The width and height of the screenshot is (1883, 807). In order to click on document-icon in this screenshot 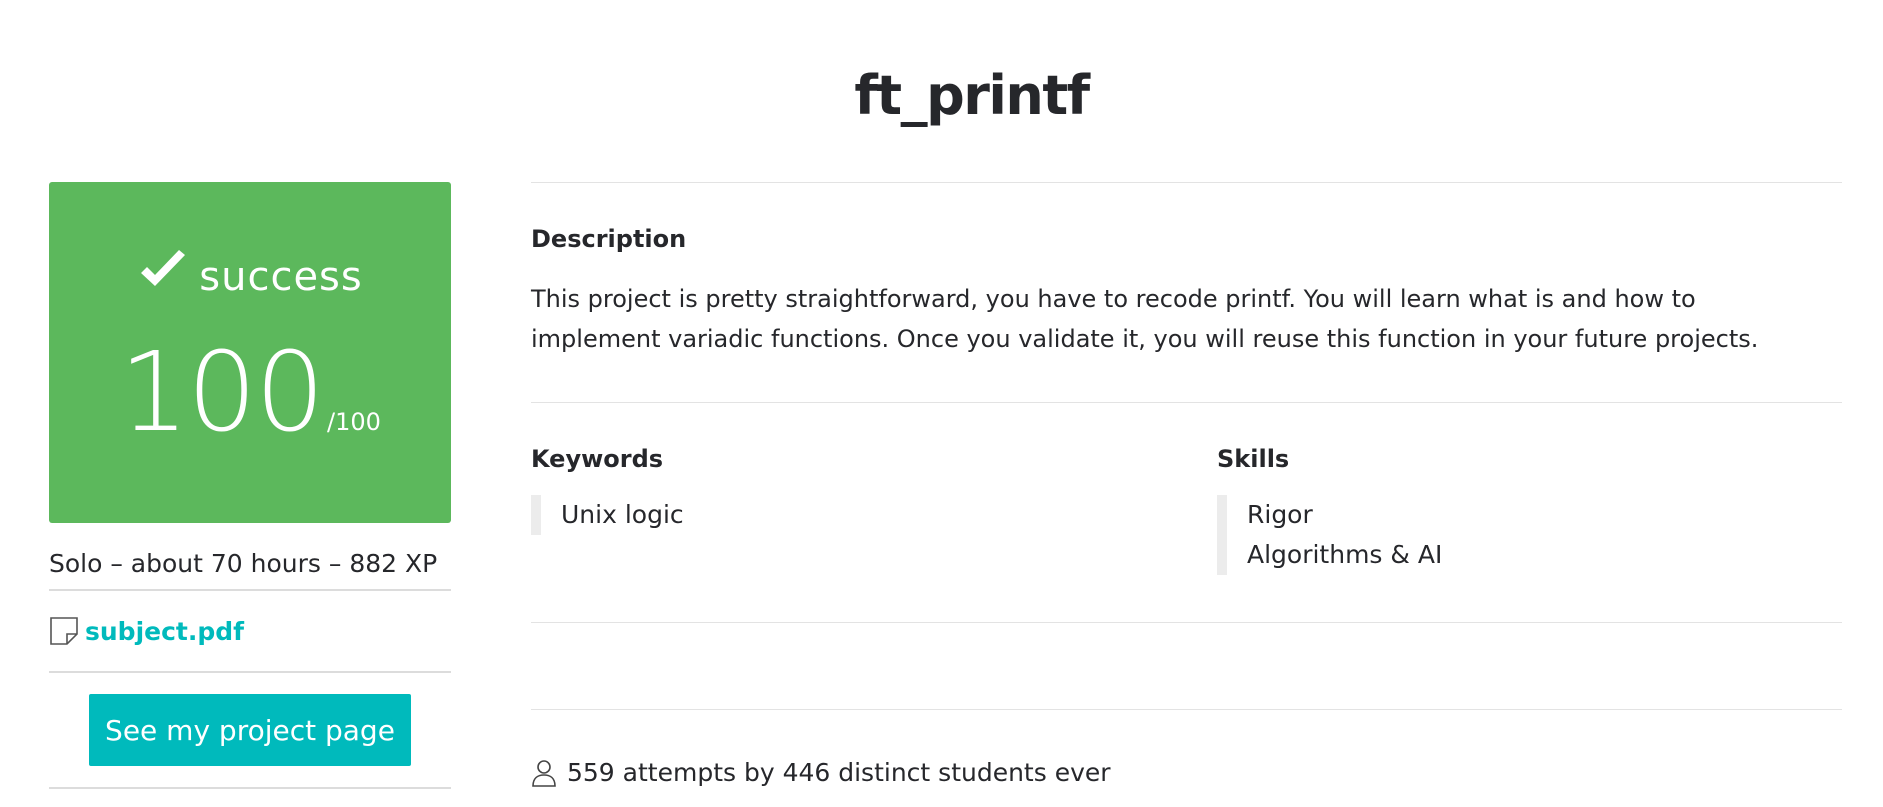, I will do `click(64, 631)`.